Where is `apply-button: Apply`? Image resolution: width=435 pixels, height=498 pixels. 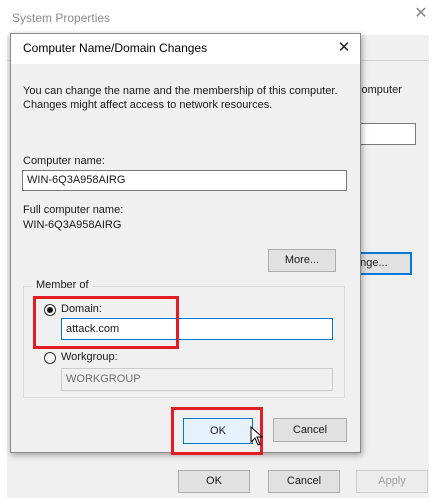
apply-button: Apply is located at coordinates (392, 481).